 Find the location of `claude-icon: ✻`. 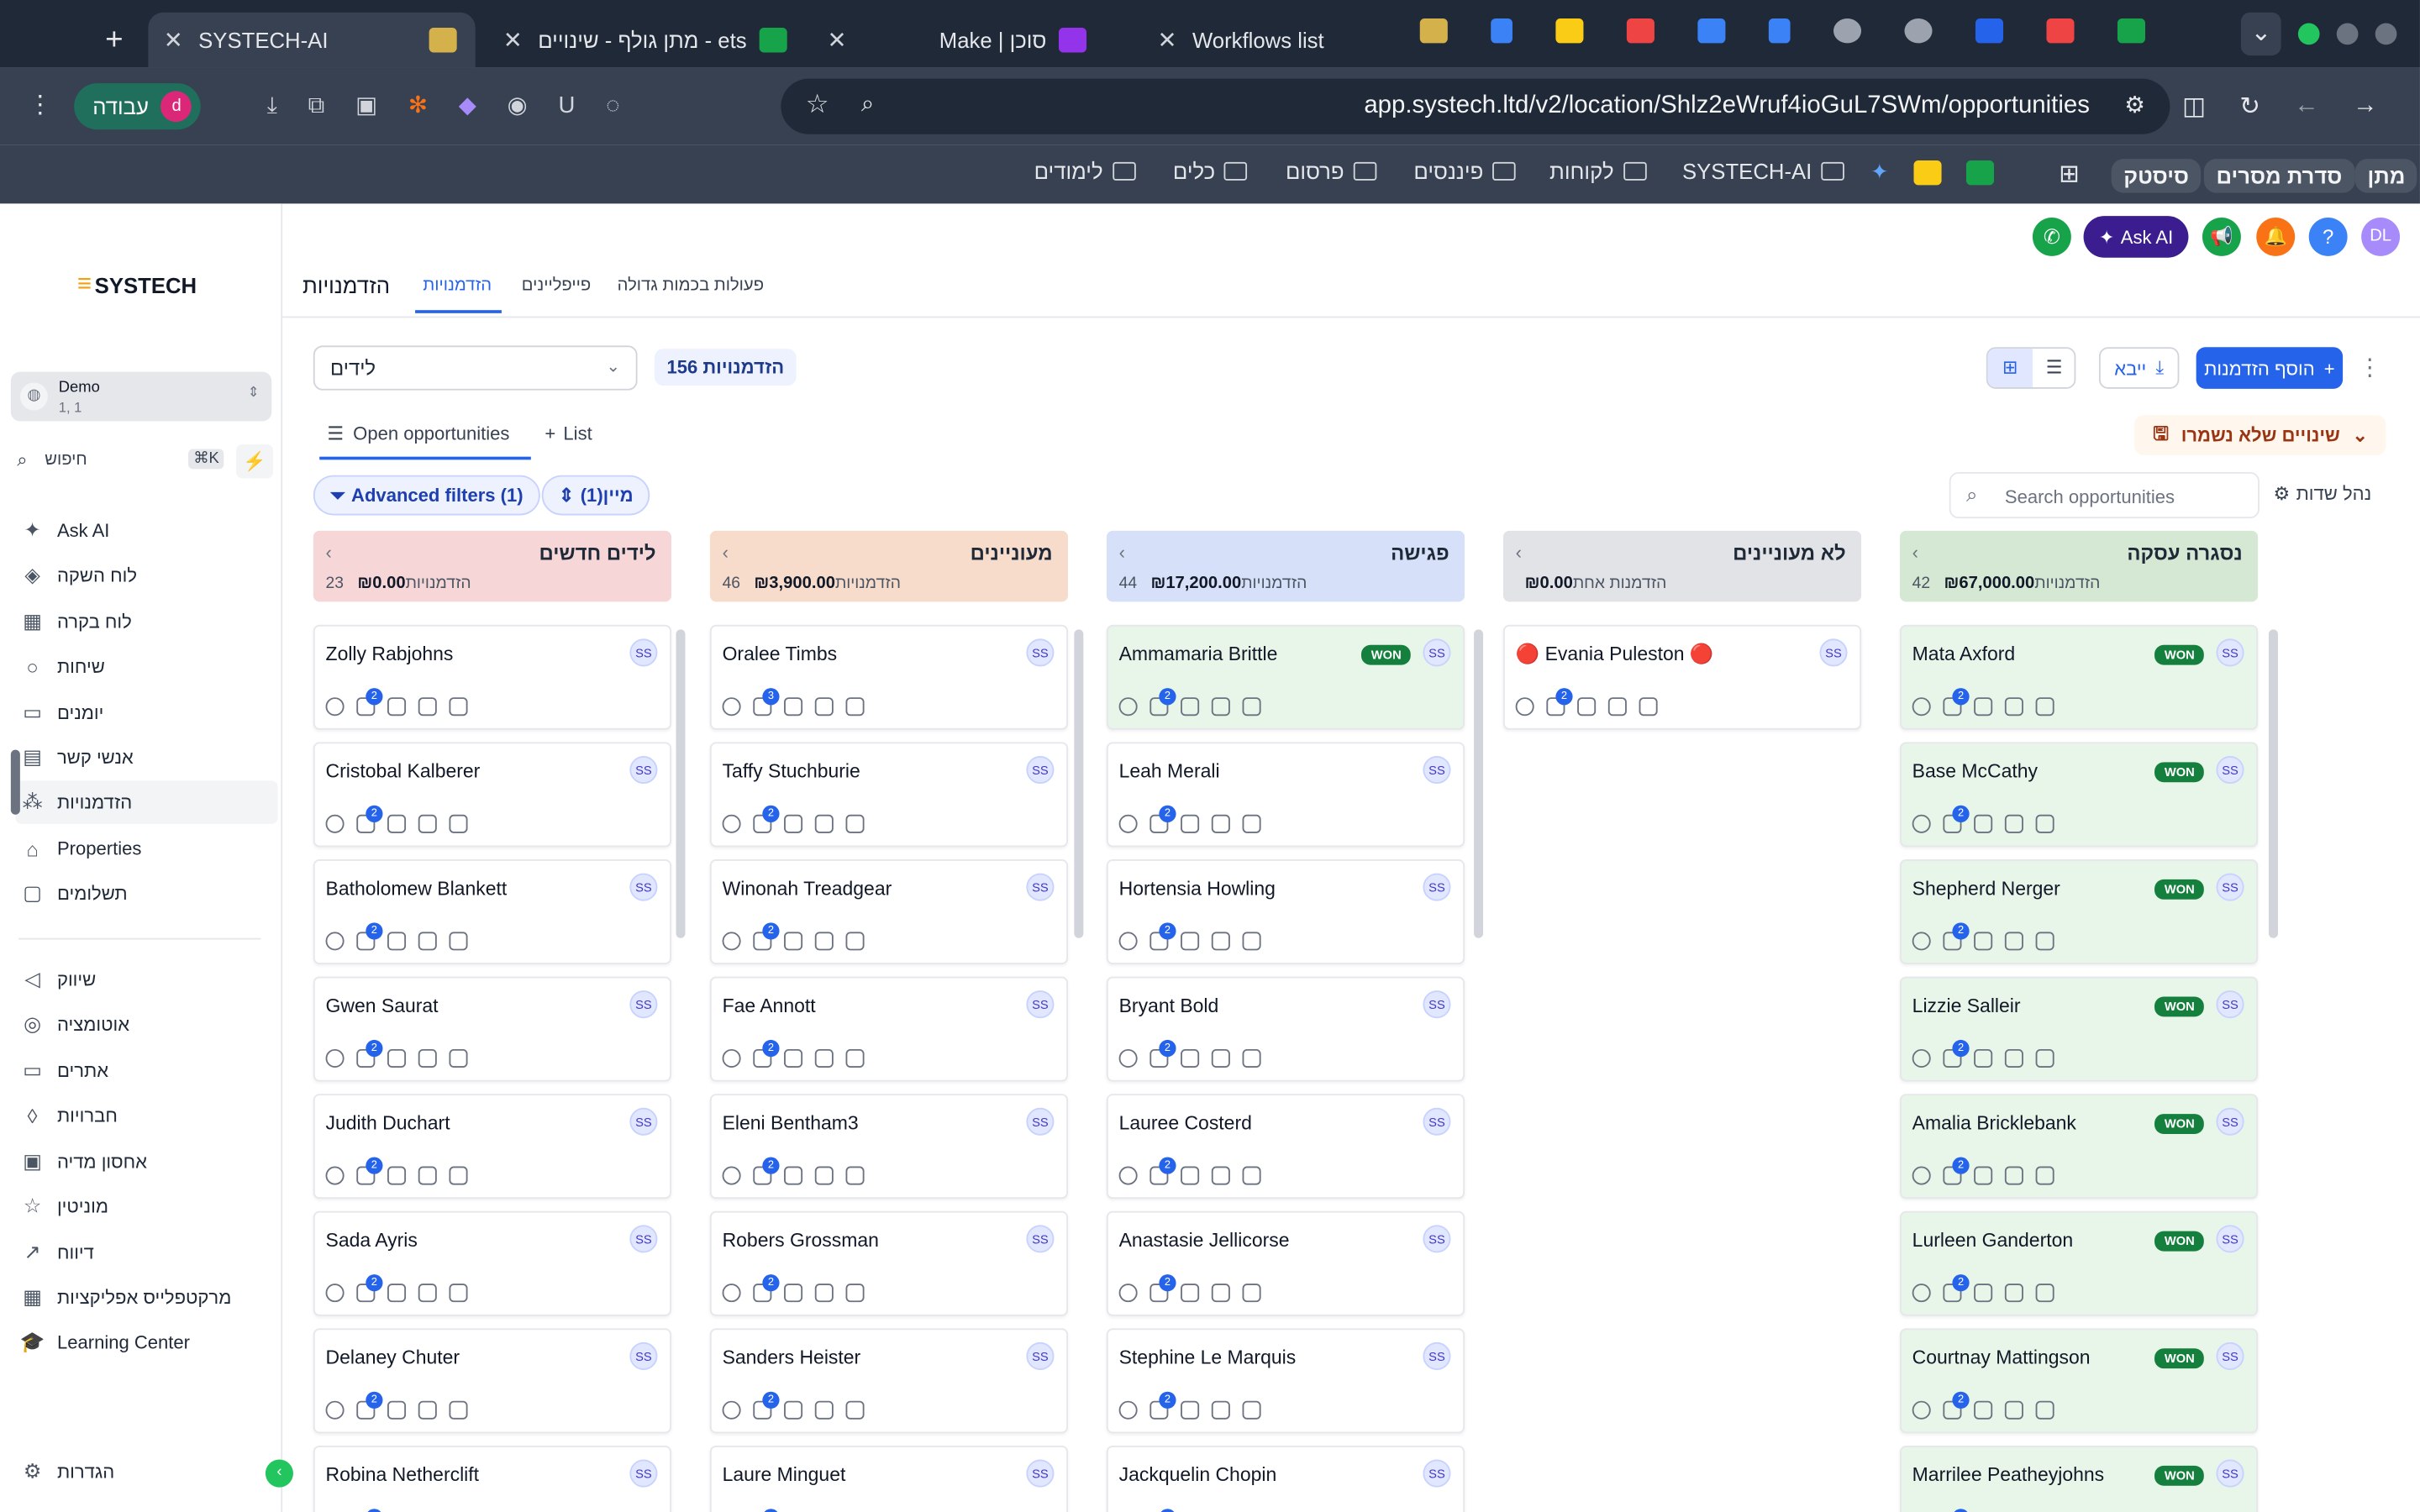

claude-icon: ✻ is located at coordinates (418, 104).